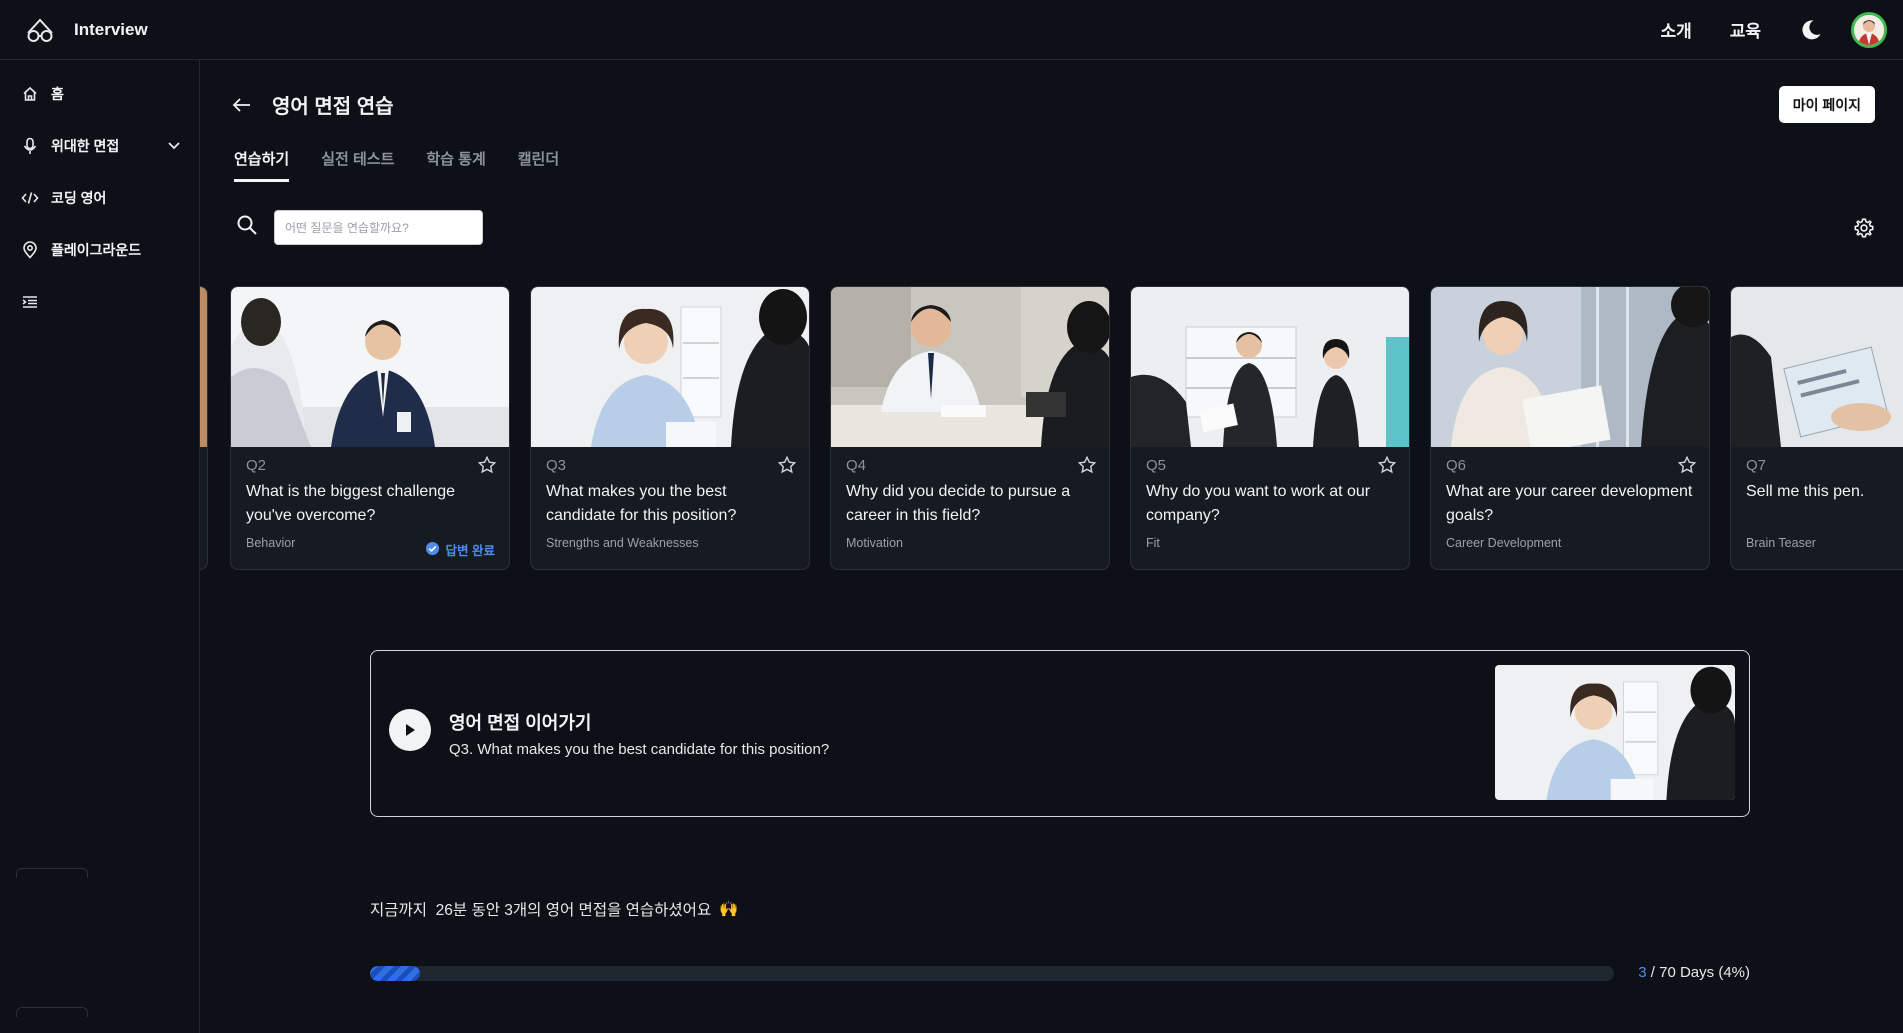 The width and height of the screenshot is (1903, 1033). What do you see at coordinates (729, 909) in the screenshot?
I see `raised-hands-emoji: 🙌` at bounding box center [729, 909].